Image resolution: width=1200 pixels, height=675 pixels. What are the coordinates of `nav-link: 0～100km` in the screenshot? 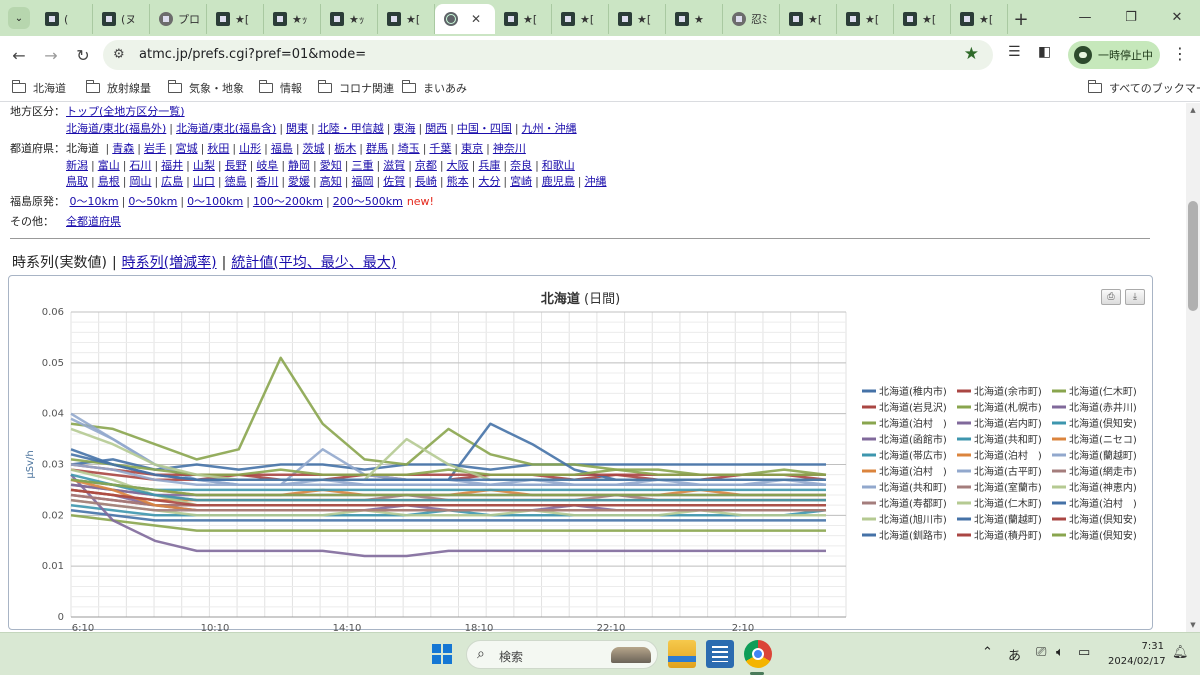 It's located at (215, 201).